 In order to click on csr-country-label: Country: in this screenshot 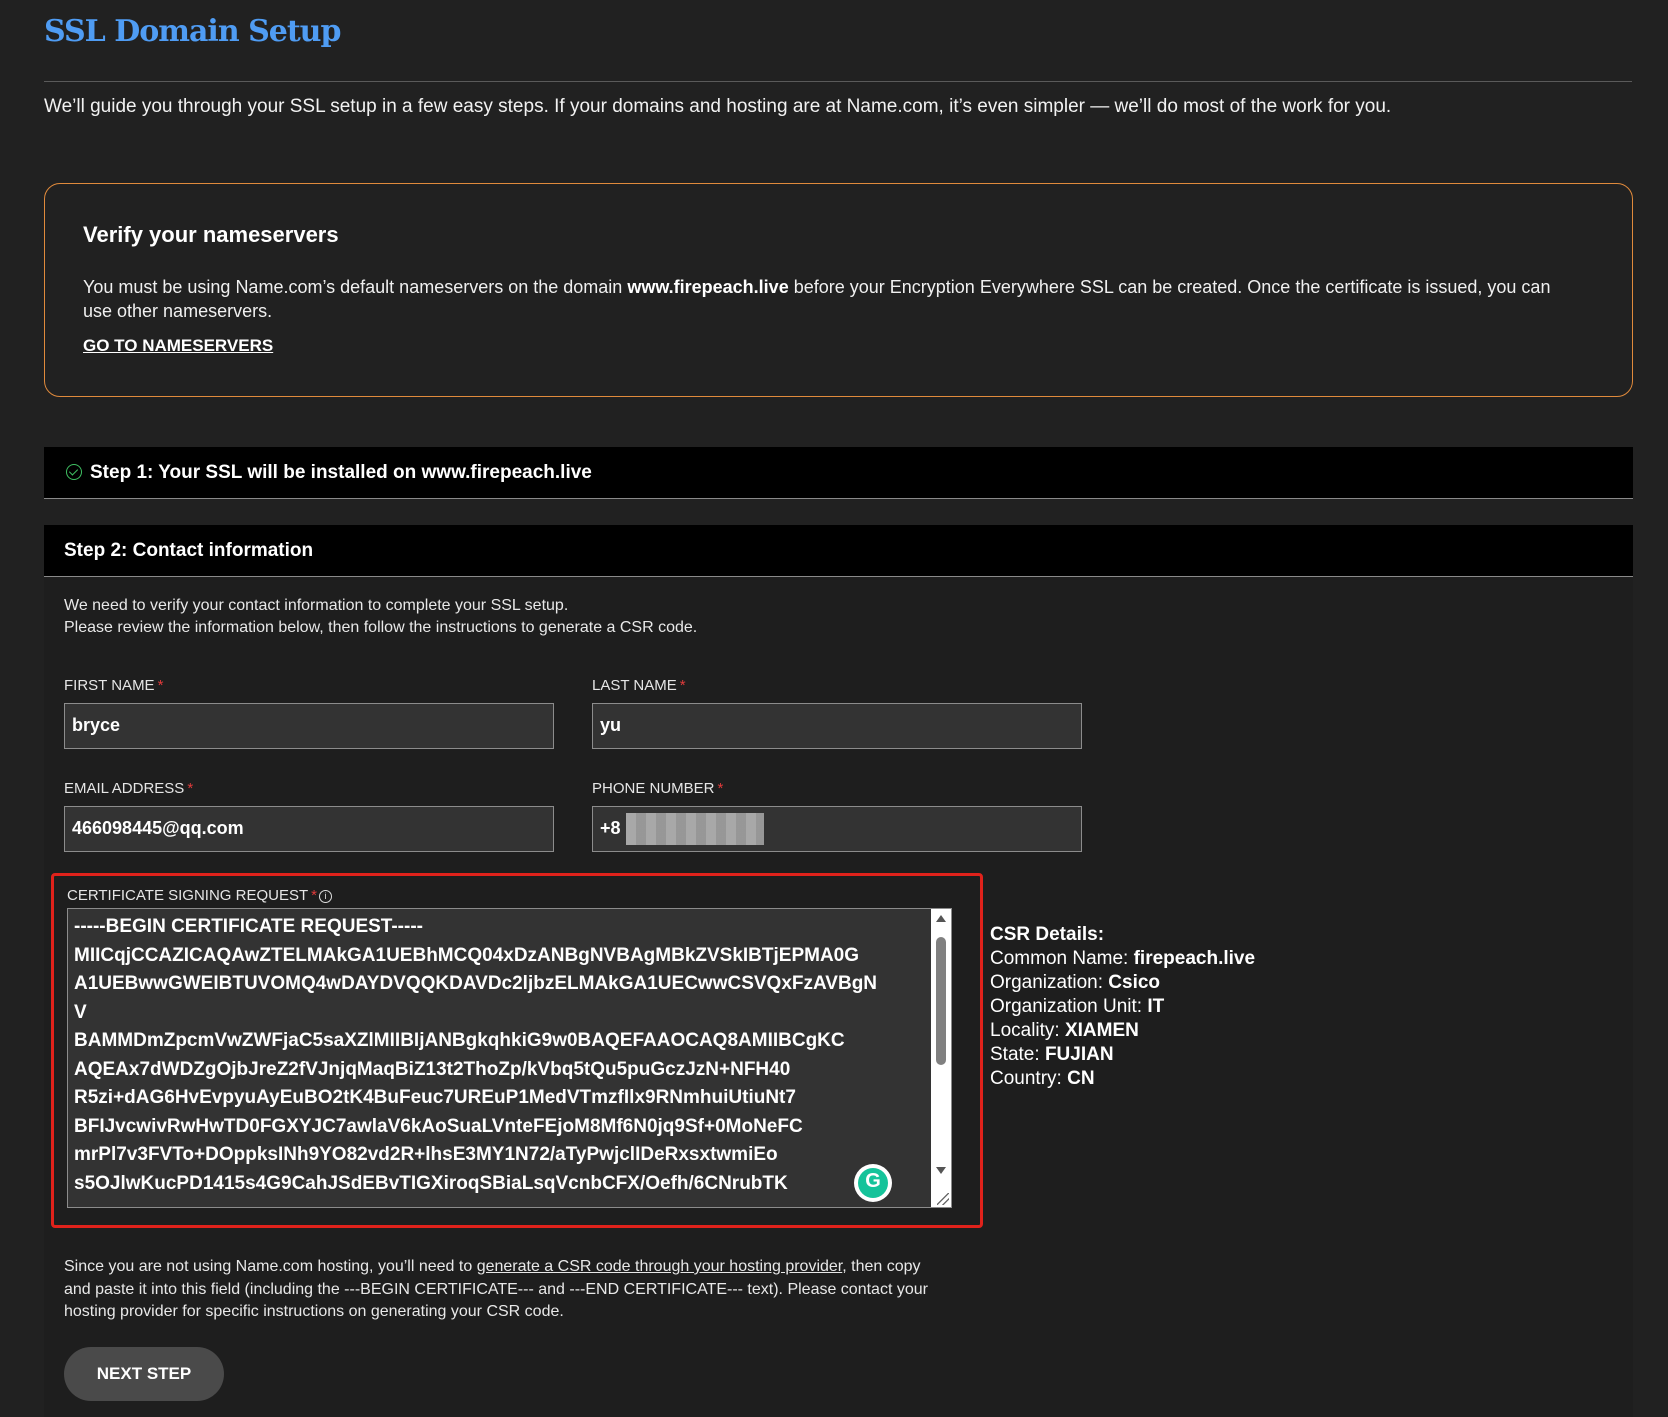, I will do `click(1026, 1078)`.